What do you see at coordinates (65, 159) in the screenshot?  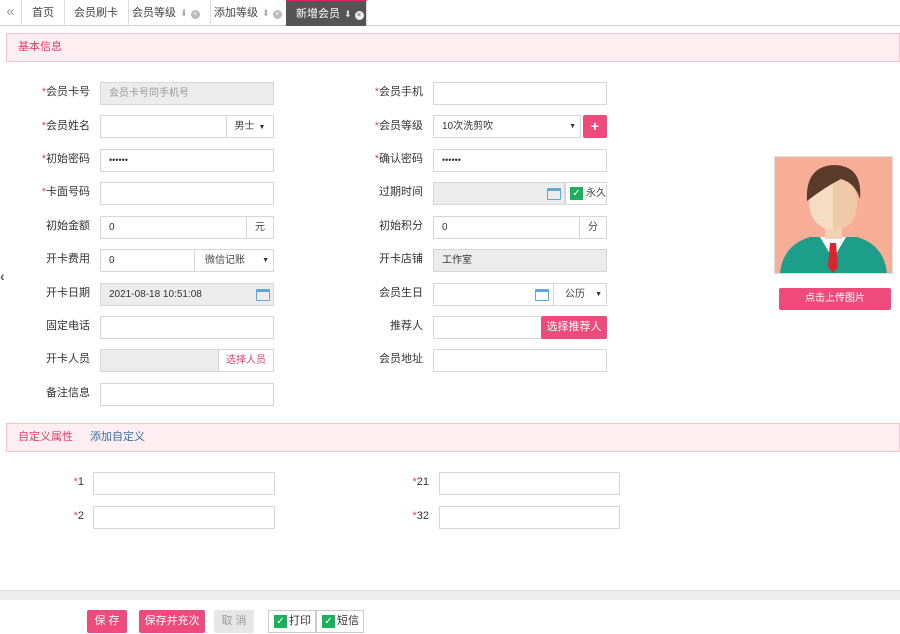 I see `label-init-password: *初始密码` at bounding box center [65, 159].